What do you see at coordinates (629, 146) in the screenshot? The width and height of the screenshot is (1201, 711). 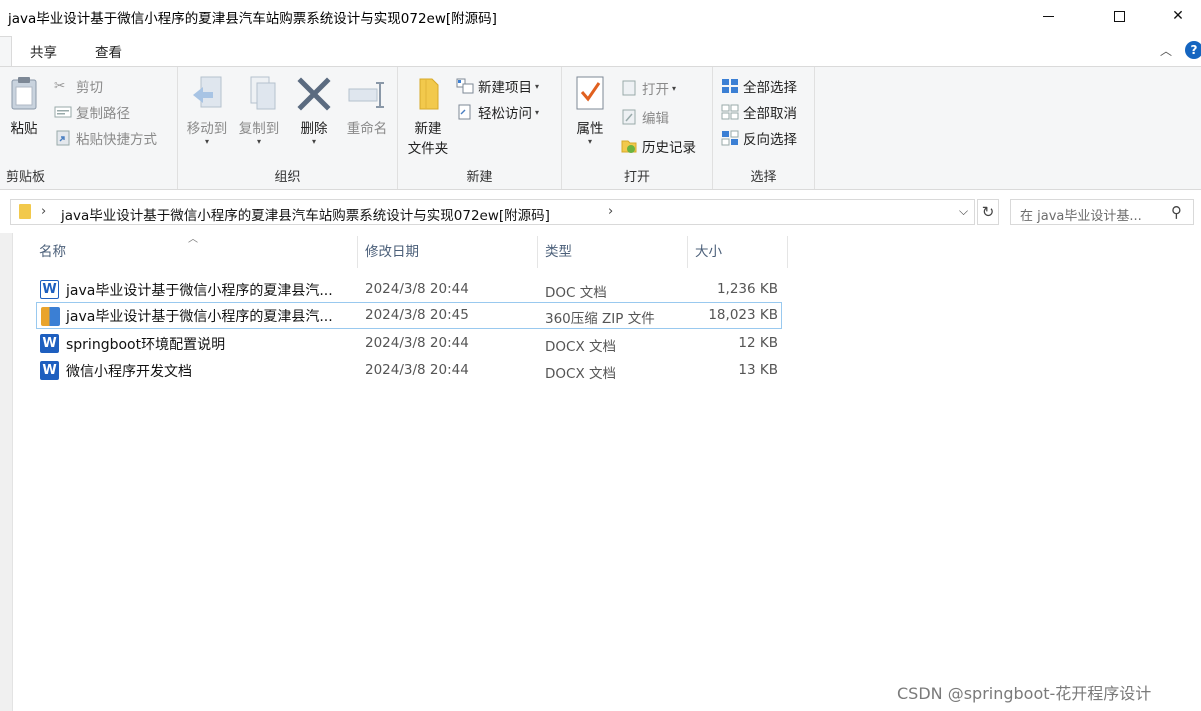 I see `history-icon` at bounding box center [629, 146].